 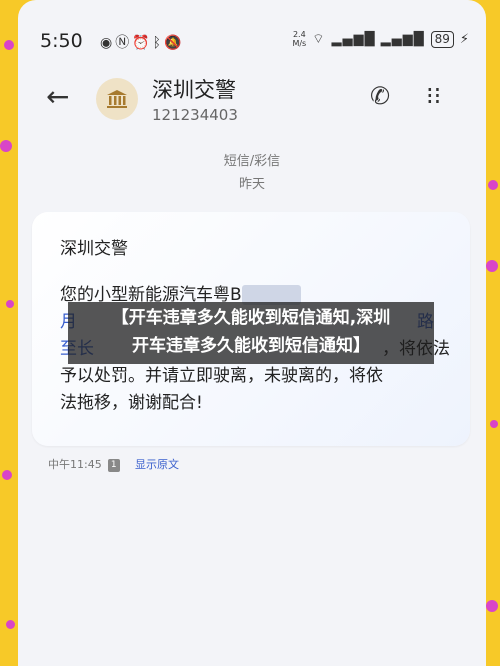 I want to click on mute-icon: 🔕, so click(x=174, y=43).